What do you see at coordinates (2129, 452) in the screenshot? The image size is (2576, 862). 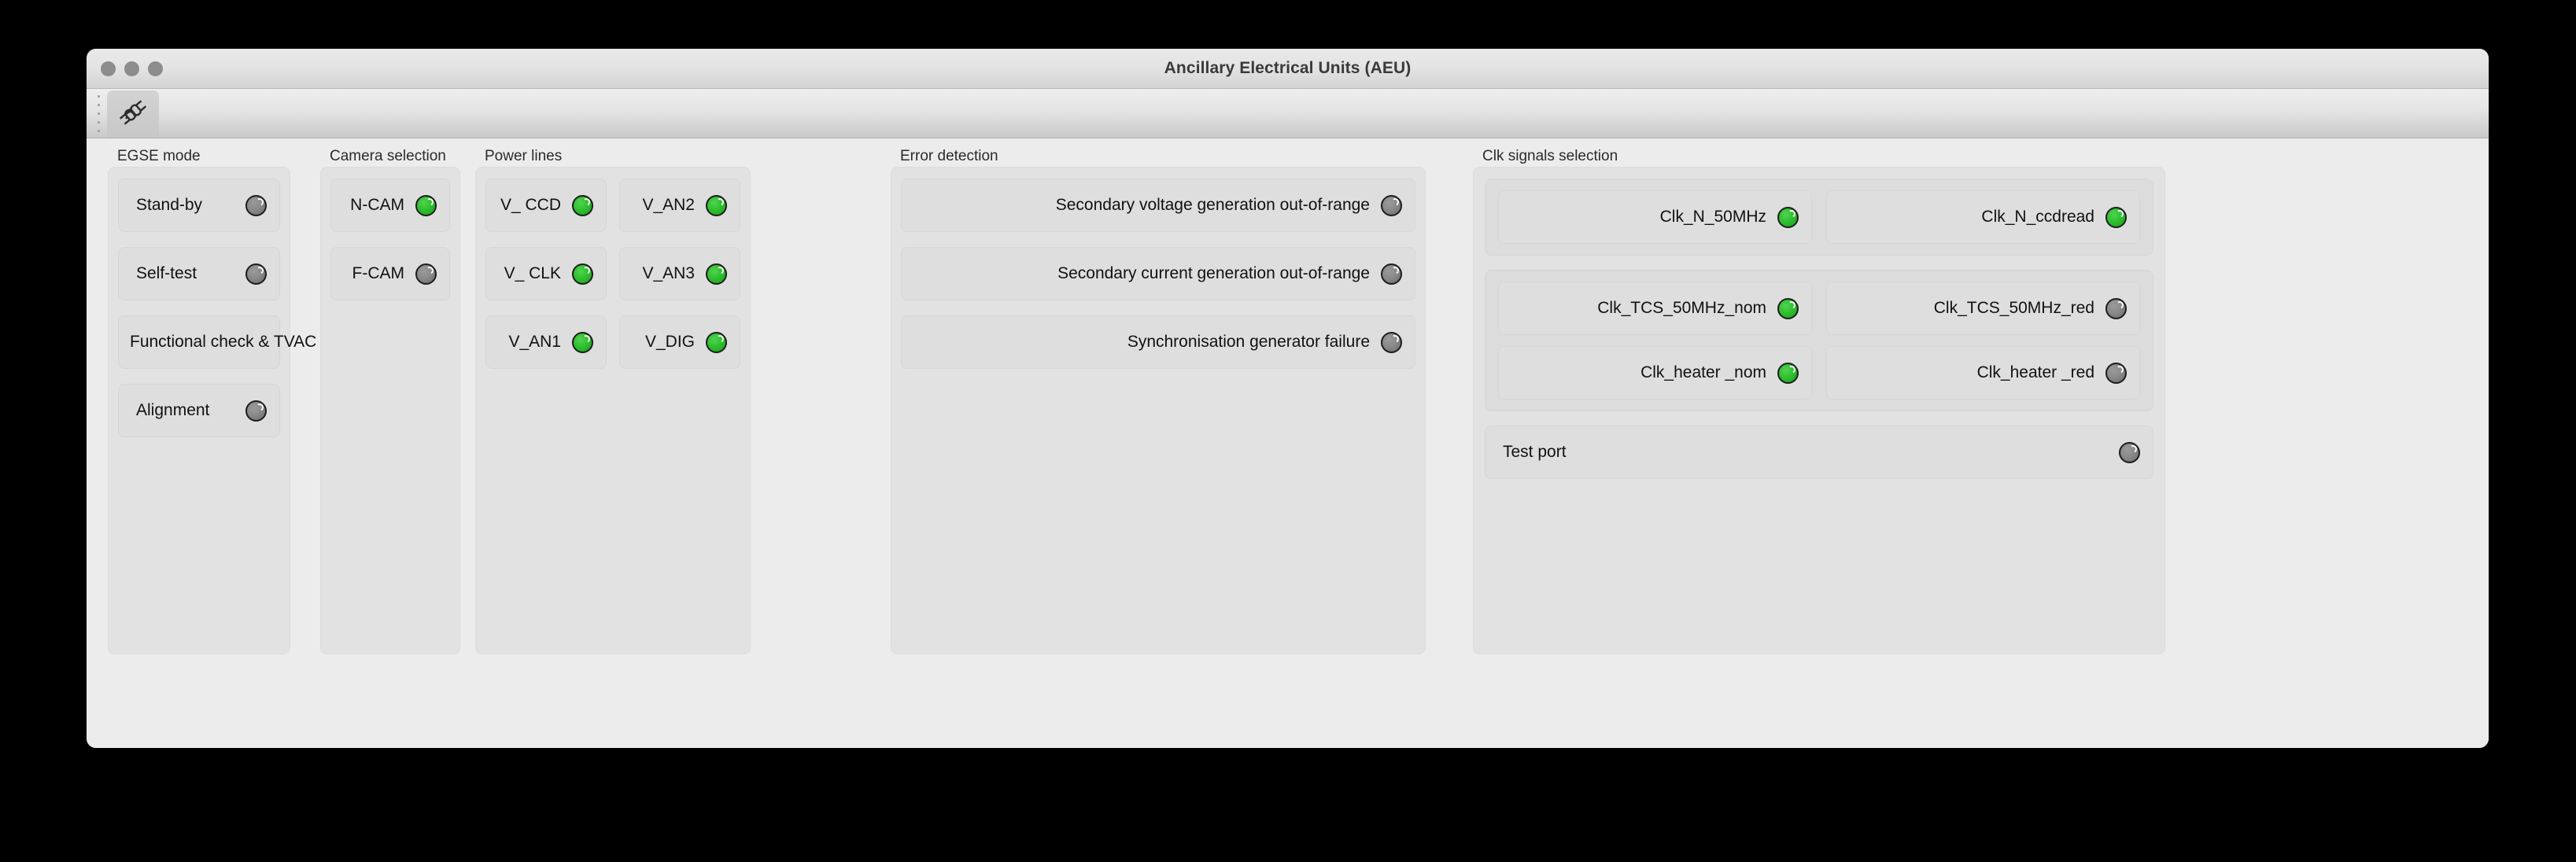 I see `clk-led-test-port` at bounding box center [2129, 452].